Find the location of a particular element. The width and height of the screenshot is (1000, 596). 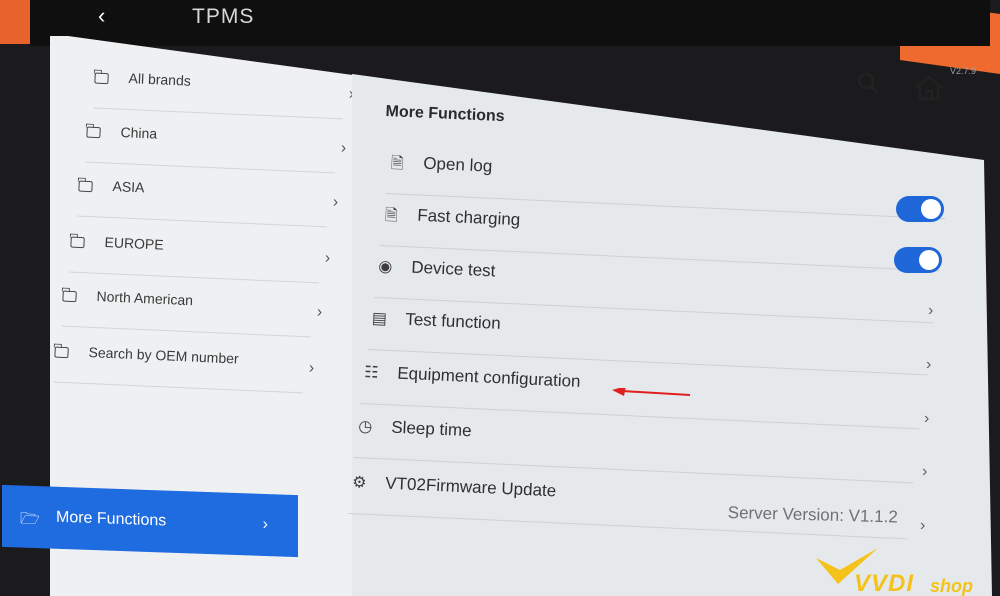

chip-icon: ⚙ is located at coordinates (359, 483).